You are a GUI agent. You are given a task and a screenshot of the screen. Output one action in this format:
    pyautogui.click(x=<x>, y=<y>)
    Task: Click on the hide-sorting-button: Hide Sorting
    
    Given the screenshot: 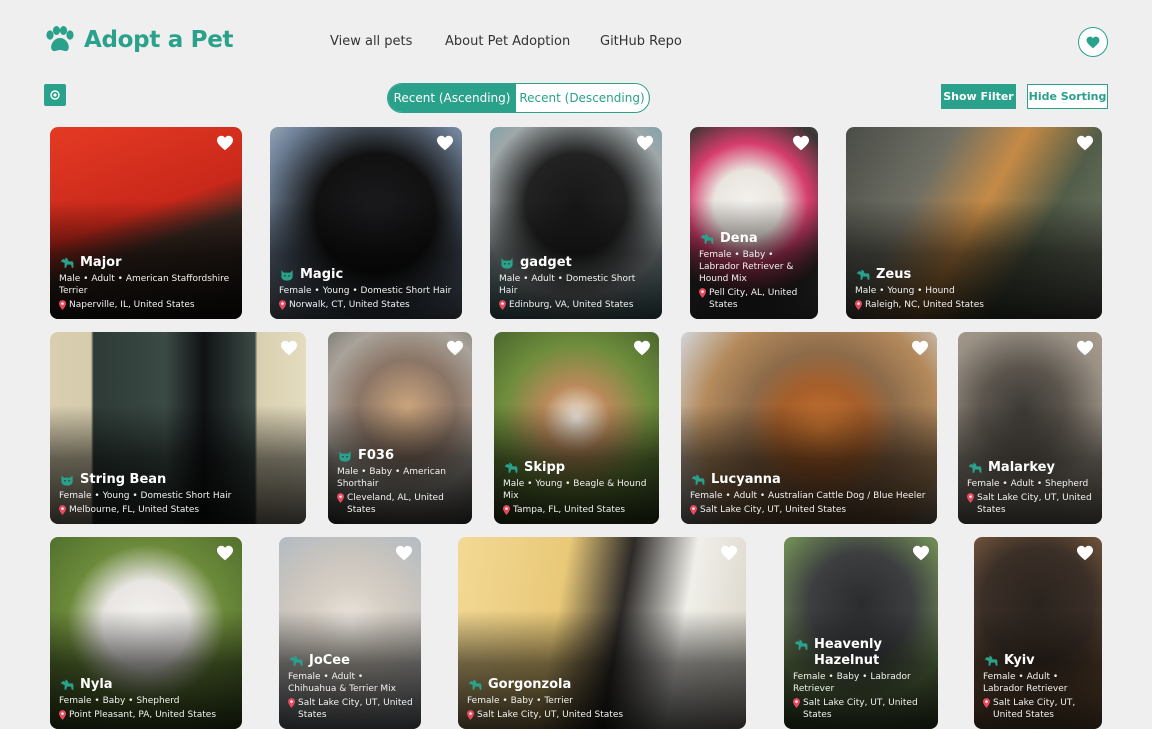 What is the action you would take?
    pyautogui.click(x=1067, y=96)
    